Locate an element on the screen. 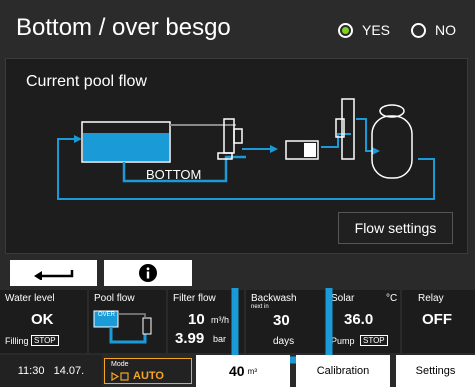  water-level-tile: Water level OK Filling STOP is located at coordinates (43, 321).